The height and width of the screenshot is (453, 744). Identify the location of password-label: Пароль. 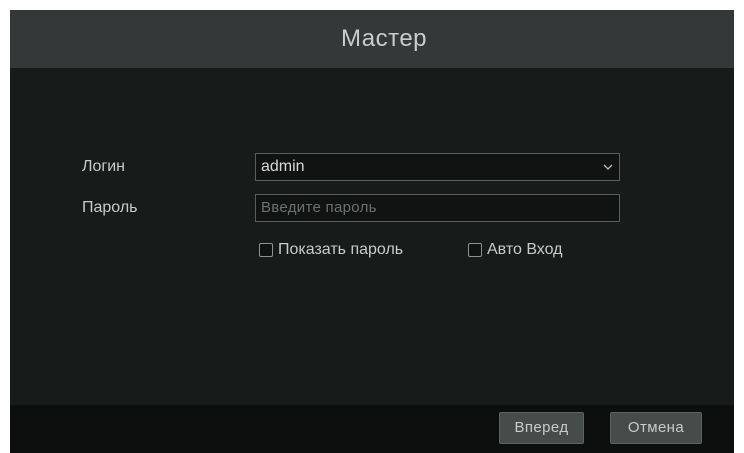
(110, 207).